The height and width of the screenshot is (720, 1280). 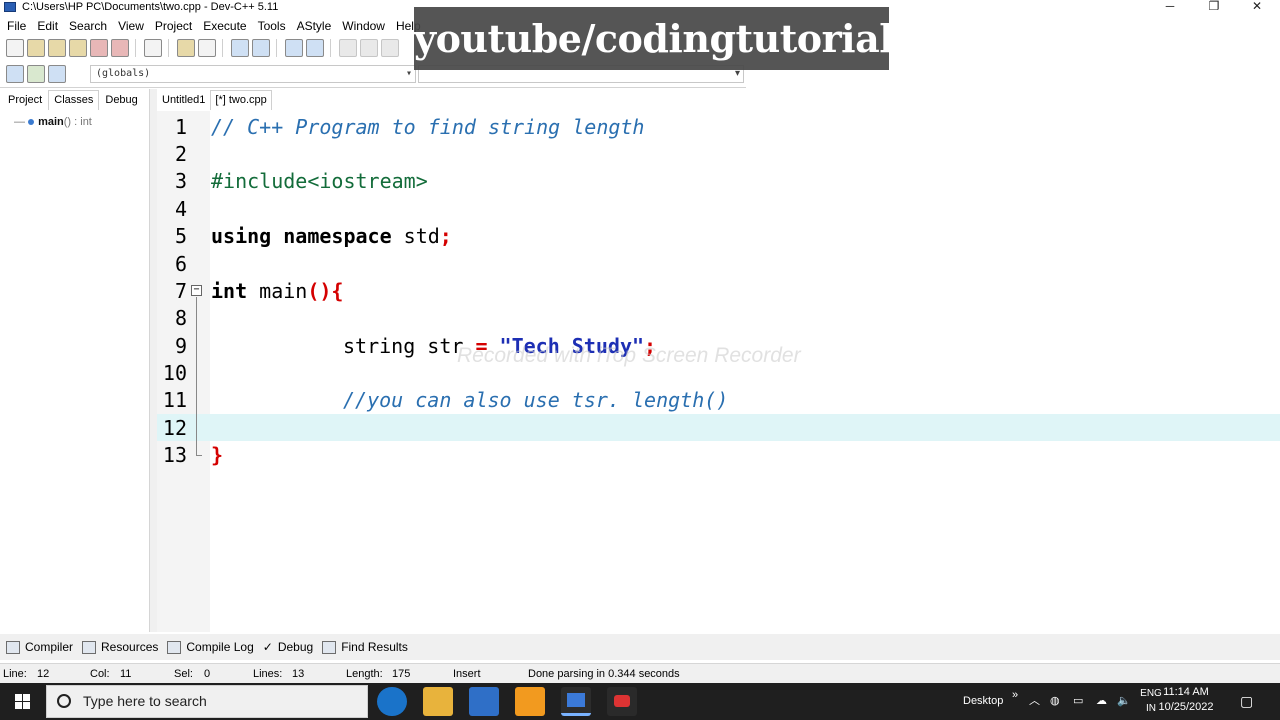 I want to click on chevron-right-icon: », so click(x=1015, y=695).